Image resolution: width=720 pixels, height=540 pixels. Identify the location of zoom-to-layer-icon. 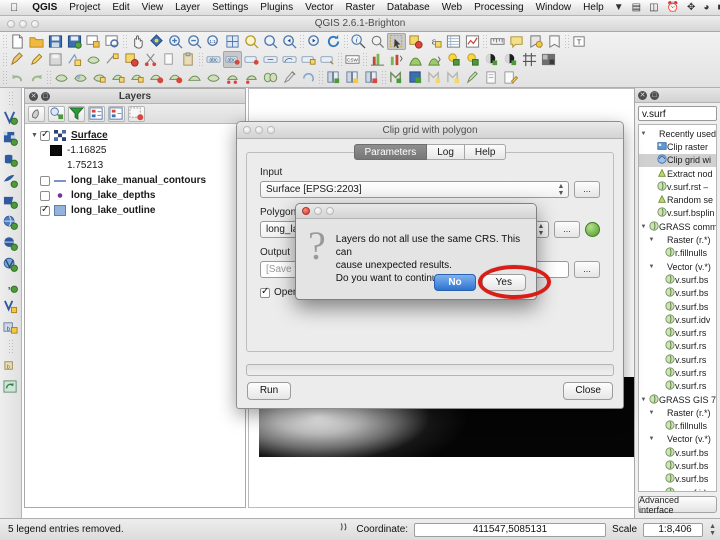
(270, 41).